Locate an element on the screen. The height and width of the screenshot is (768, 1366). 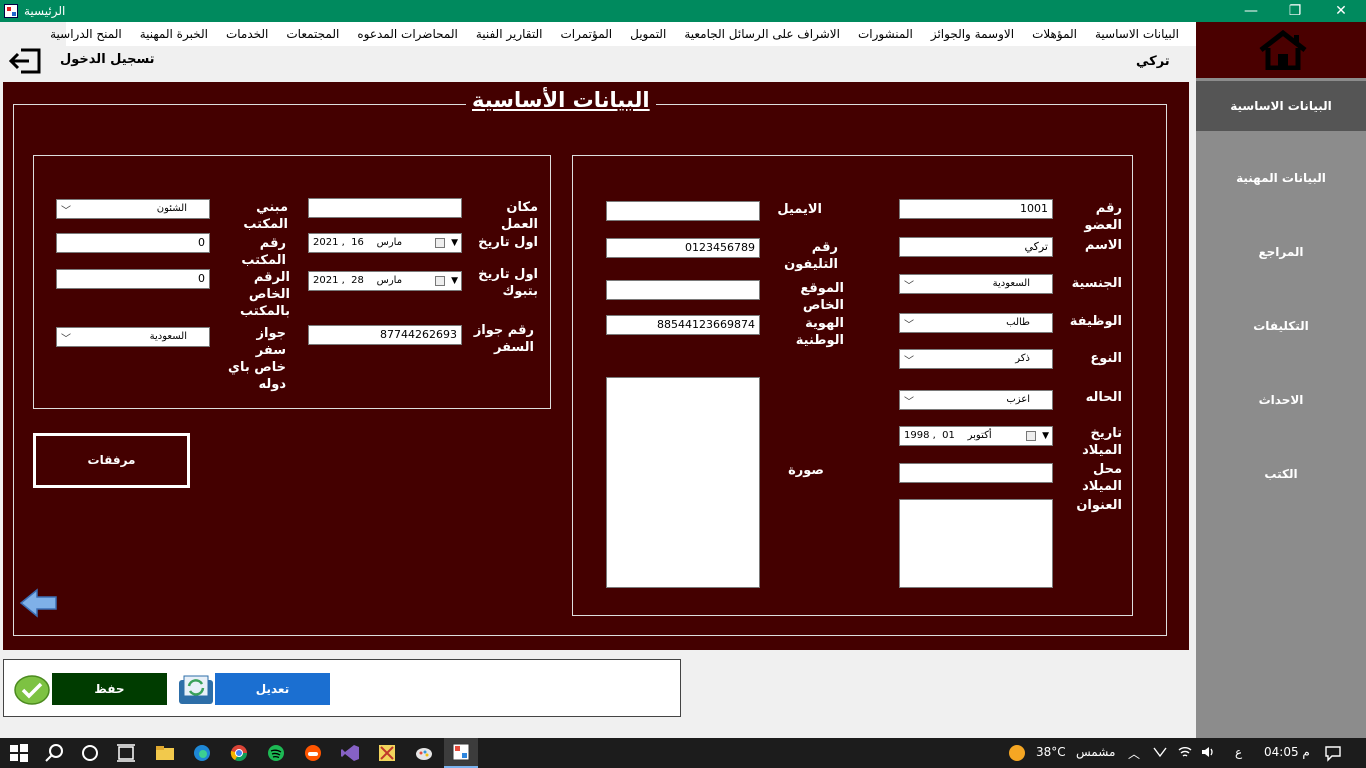
tools-app-icon is located at coordinates (387, 753).